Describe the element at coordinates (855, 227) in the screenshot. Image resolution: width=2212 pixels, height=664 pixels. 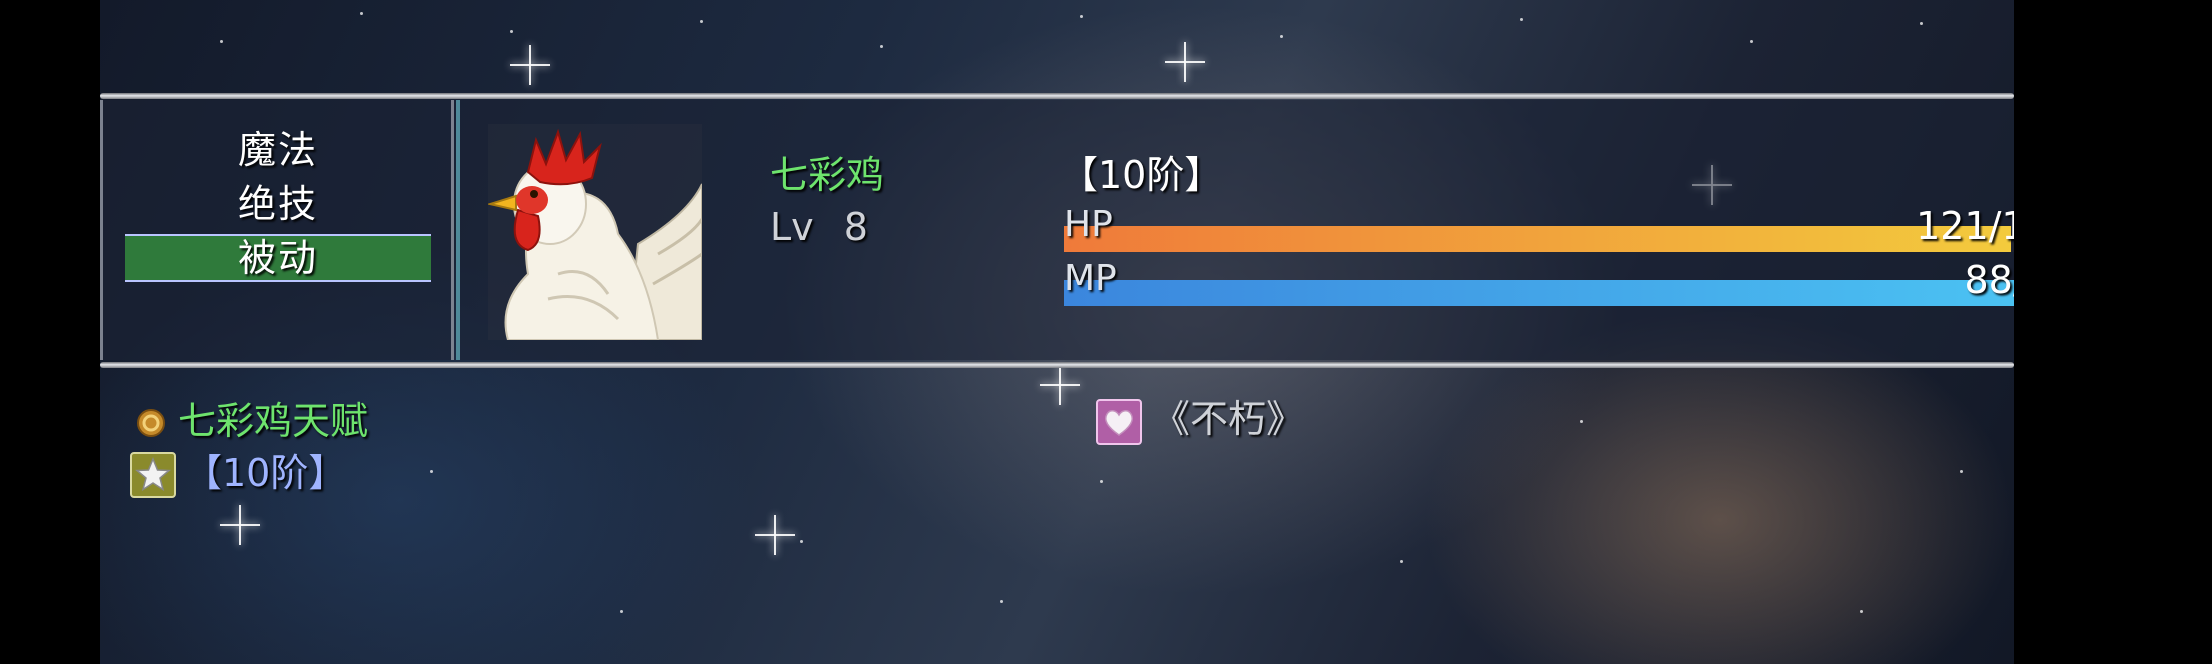
I see `level-value: 8` at that location.